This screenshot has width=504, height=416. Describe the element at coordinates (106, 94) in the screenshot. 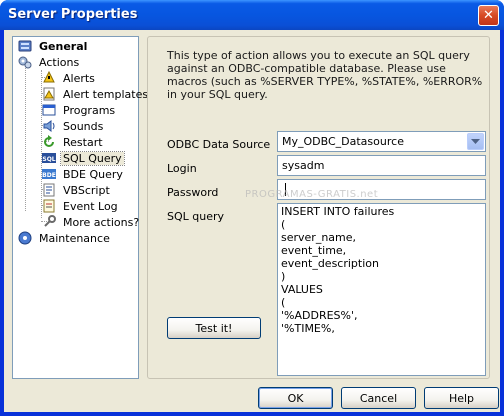

I see `tree-item-label: Alert templates` at that location.